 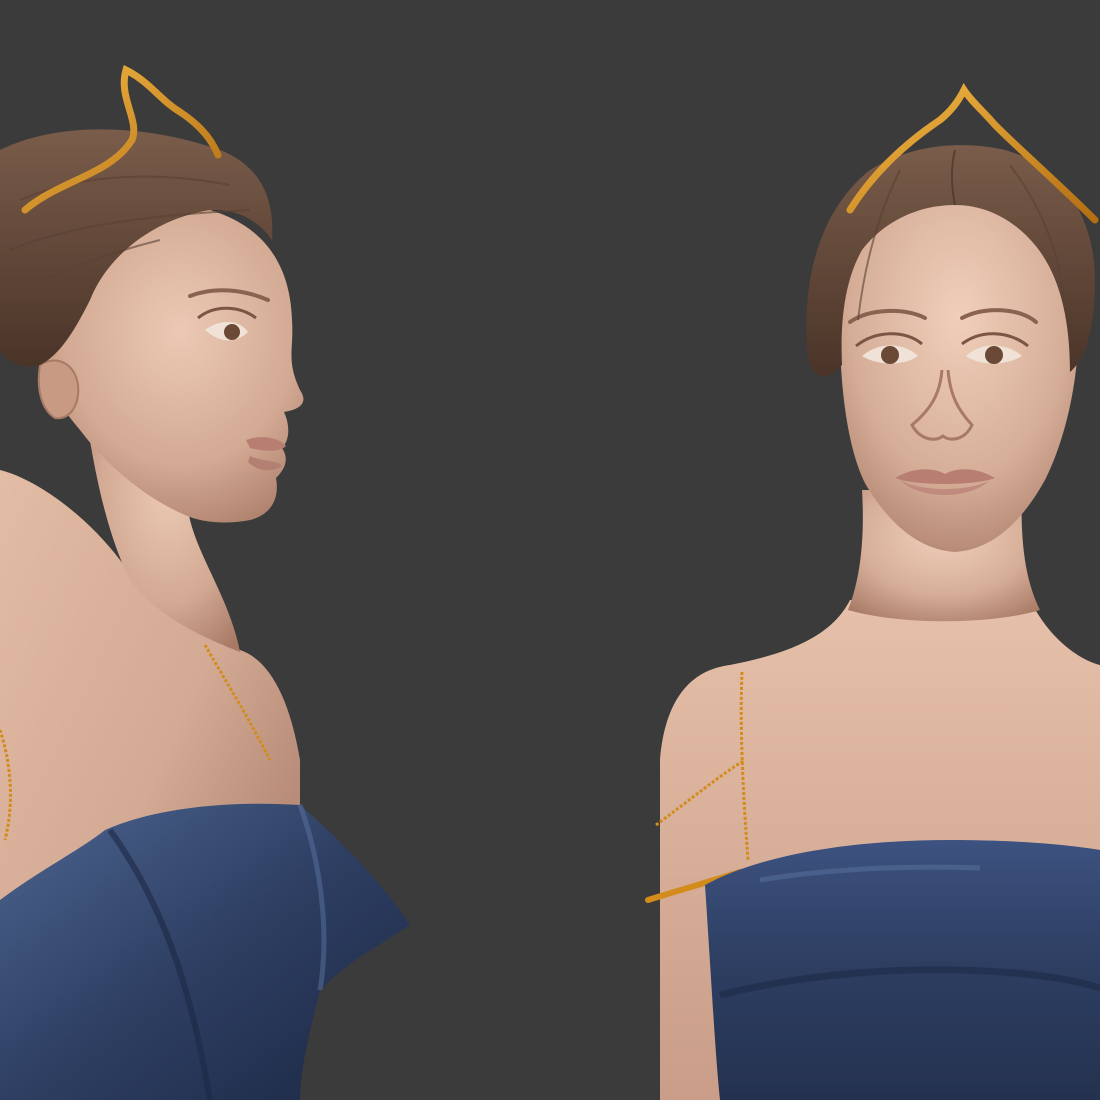 What do you see at coordinates (58, 389) in the screenshot?
I see `profile-ear` at bounding box center [58, 389].